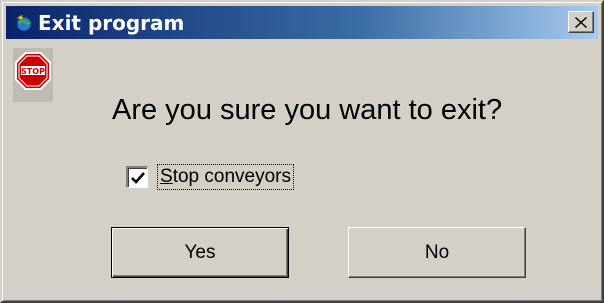 The height and width of the screenshot is (303, 604). I want to click on close-button, so click(581, 22).